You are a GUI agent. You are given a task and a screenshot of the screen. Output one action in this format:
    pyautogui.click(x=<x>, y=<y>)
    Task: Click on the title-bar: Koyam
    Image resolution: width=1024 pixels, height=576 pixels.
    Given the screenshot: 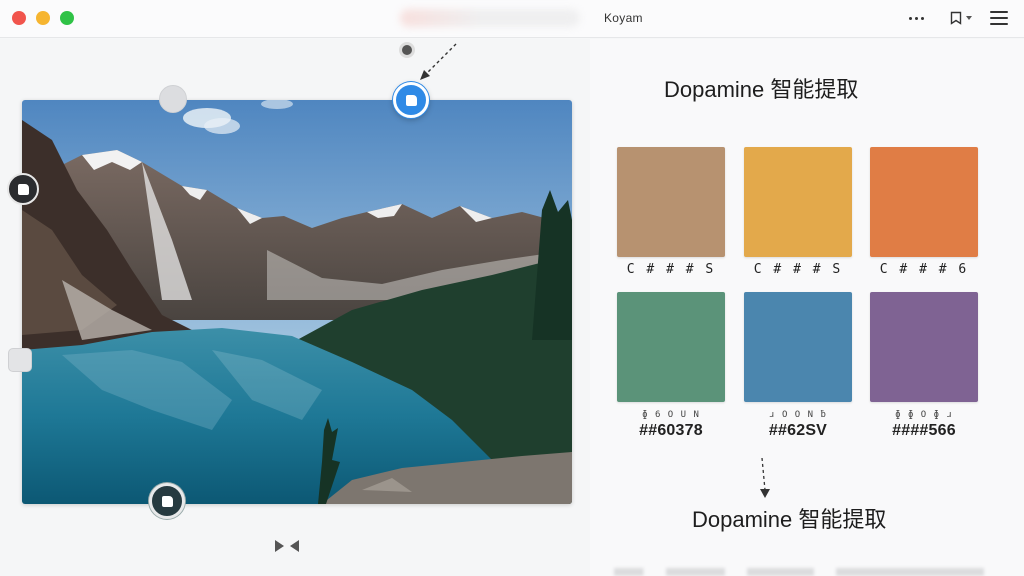 What is the action you would take?
    pyautogui.click(x=512, y=19)
    